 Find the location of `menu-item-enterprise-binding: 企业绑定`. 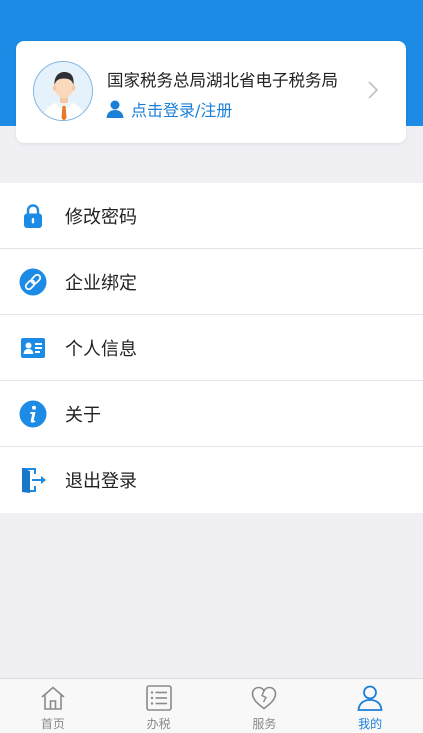

menu-item-enterprise-binding: 企业绑定 is located at coordinates (211, 282).